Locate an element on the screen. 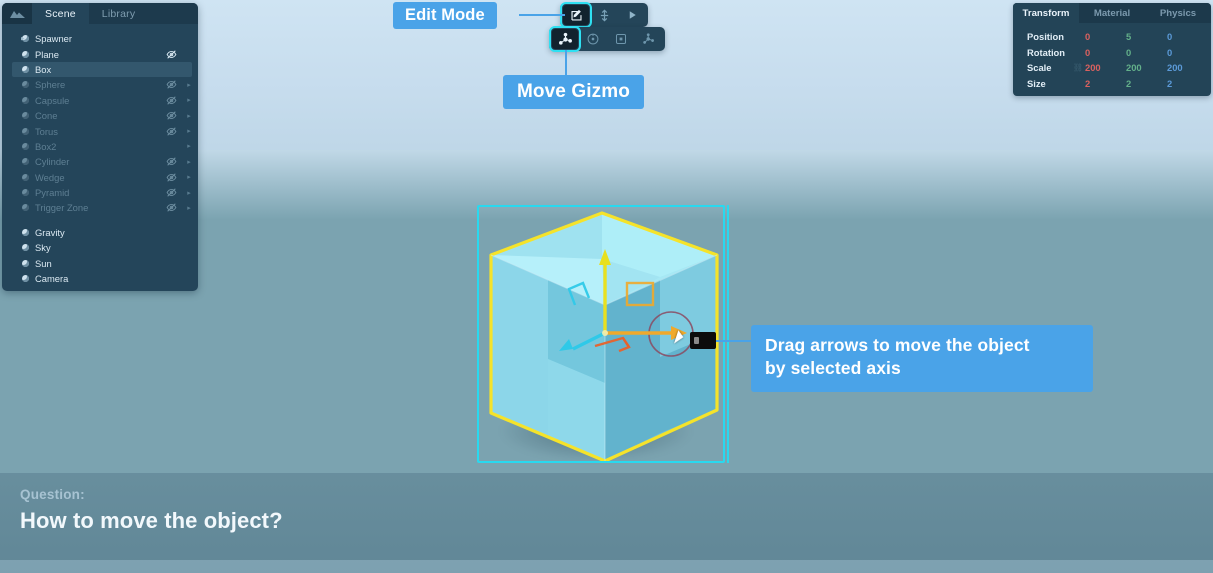  cursor-drag-chip is located at coordinates (703, 340).